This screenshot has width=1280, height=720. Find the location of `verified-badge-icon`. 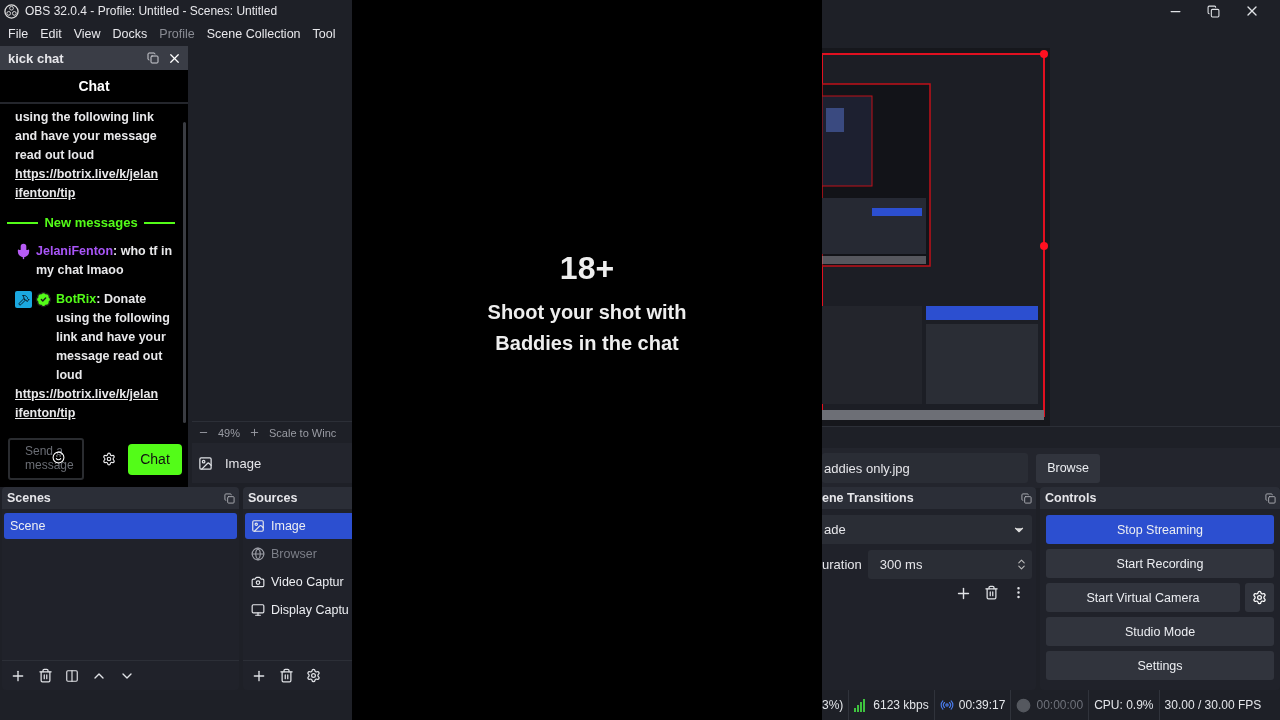

verified-badge-icon is located at coordinates (43, 299).